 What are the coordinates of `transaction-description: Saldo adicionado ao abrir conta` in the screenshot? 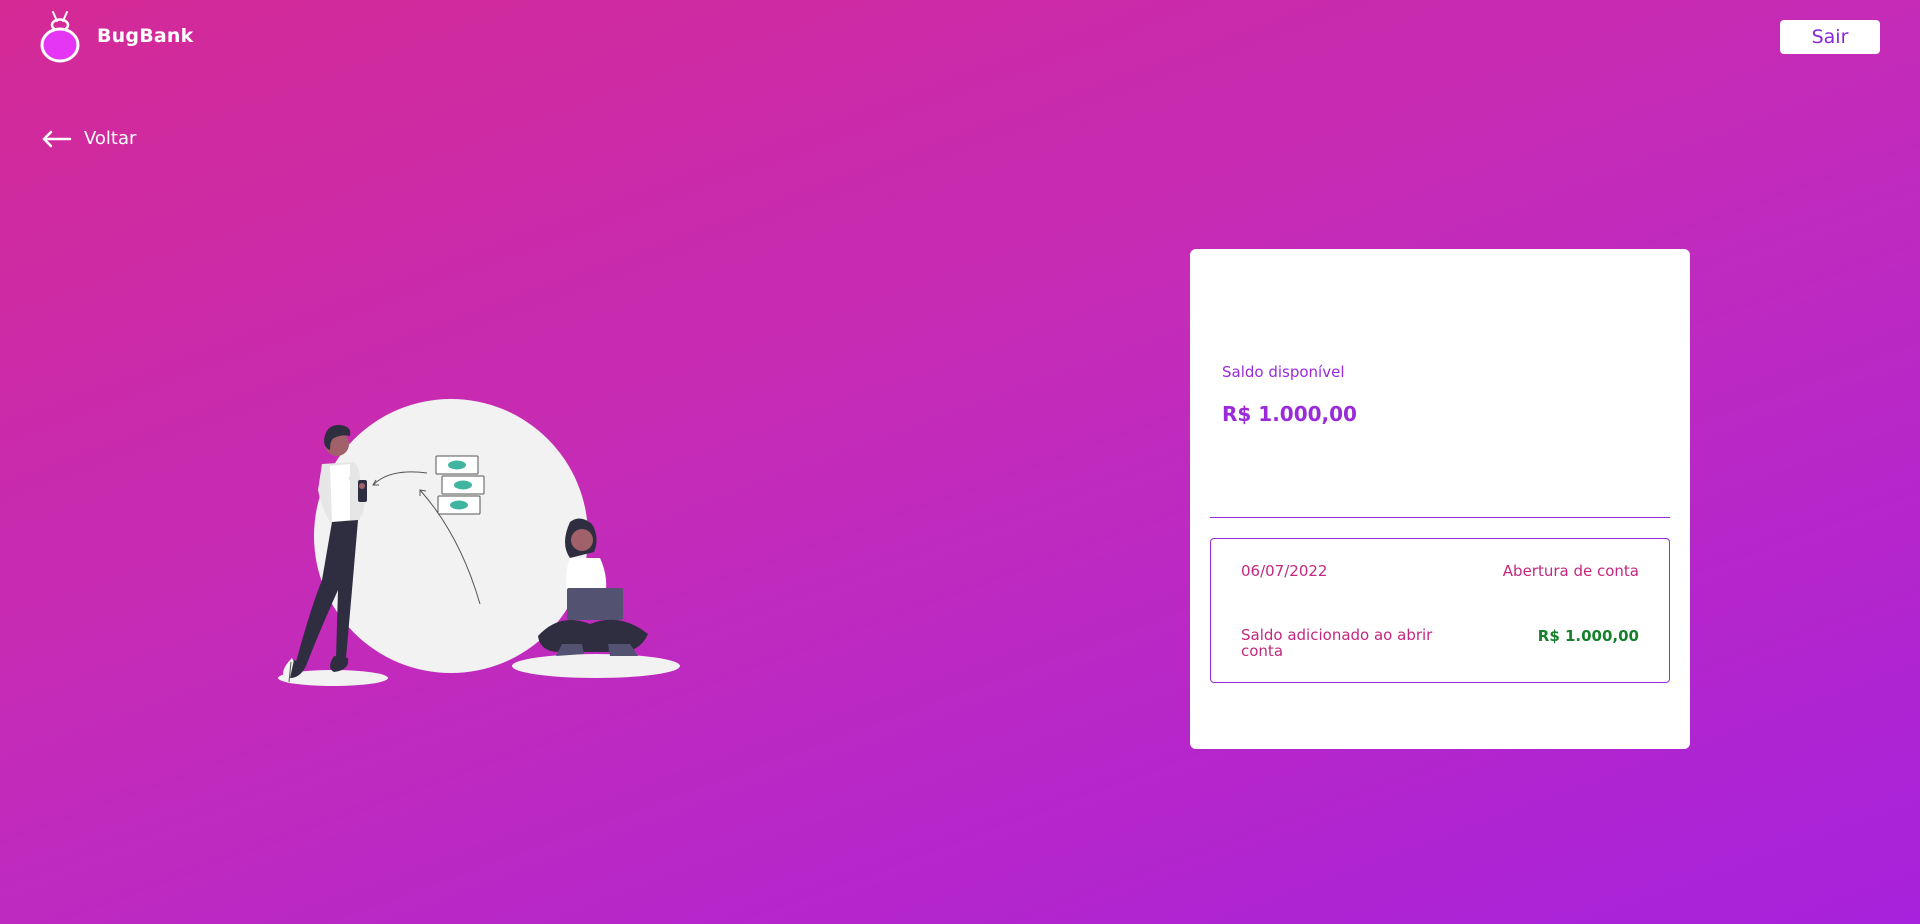 It's located at (1337, 643).